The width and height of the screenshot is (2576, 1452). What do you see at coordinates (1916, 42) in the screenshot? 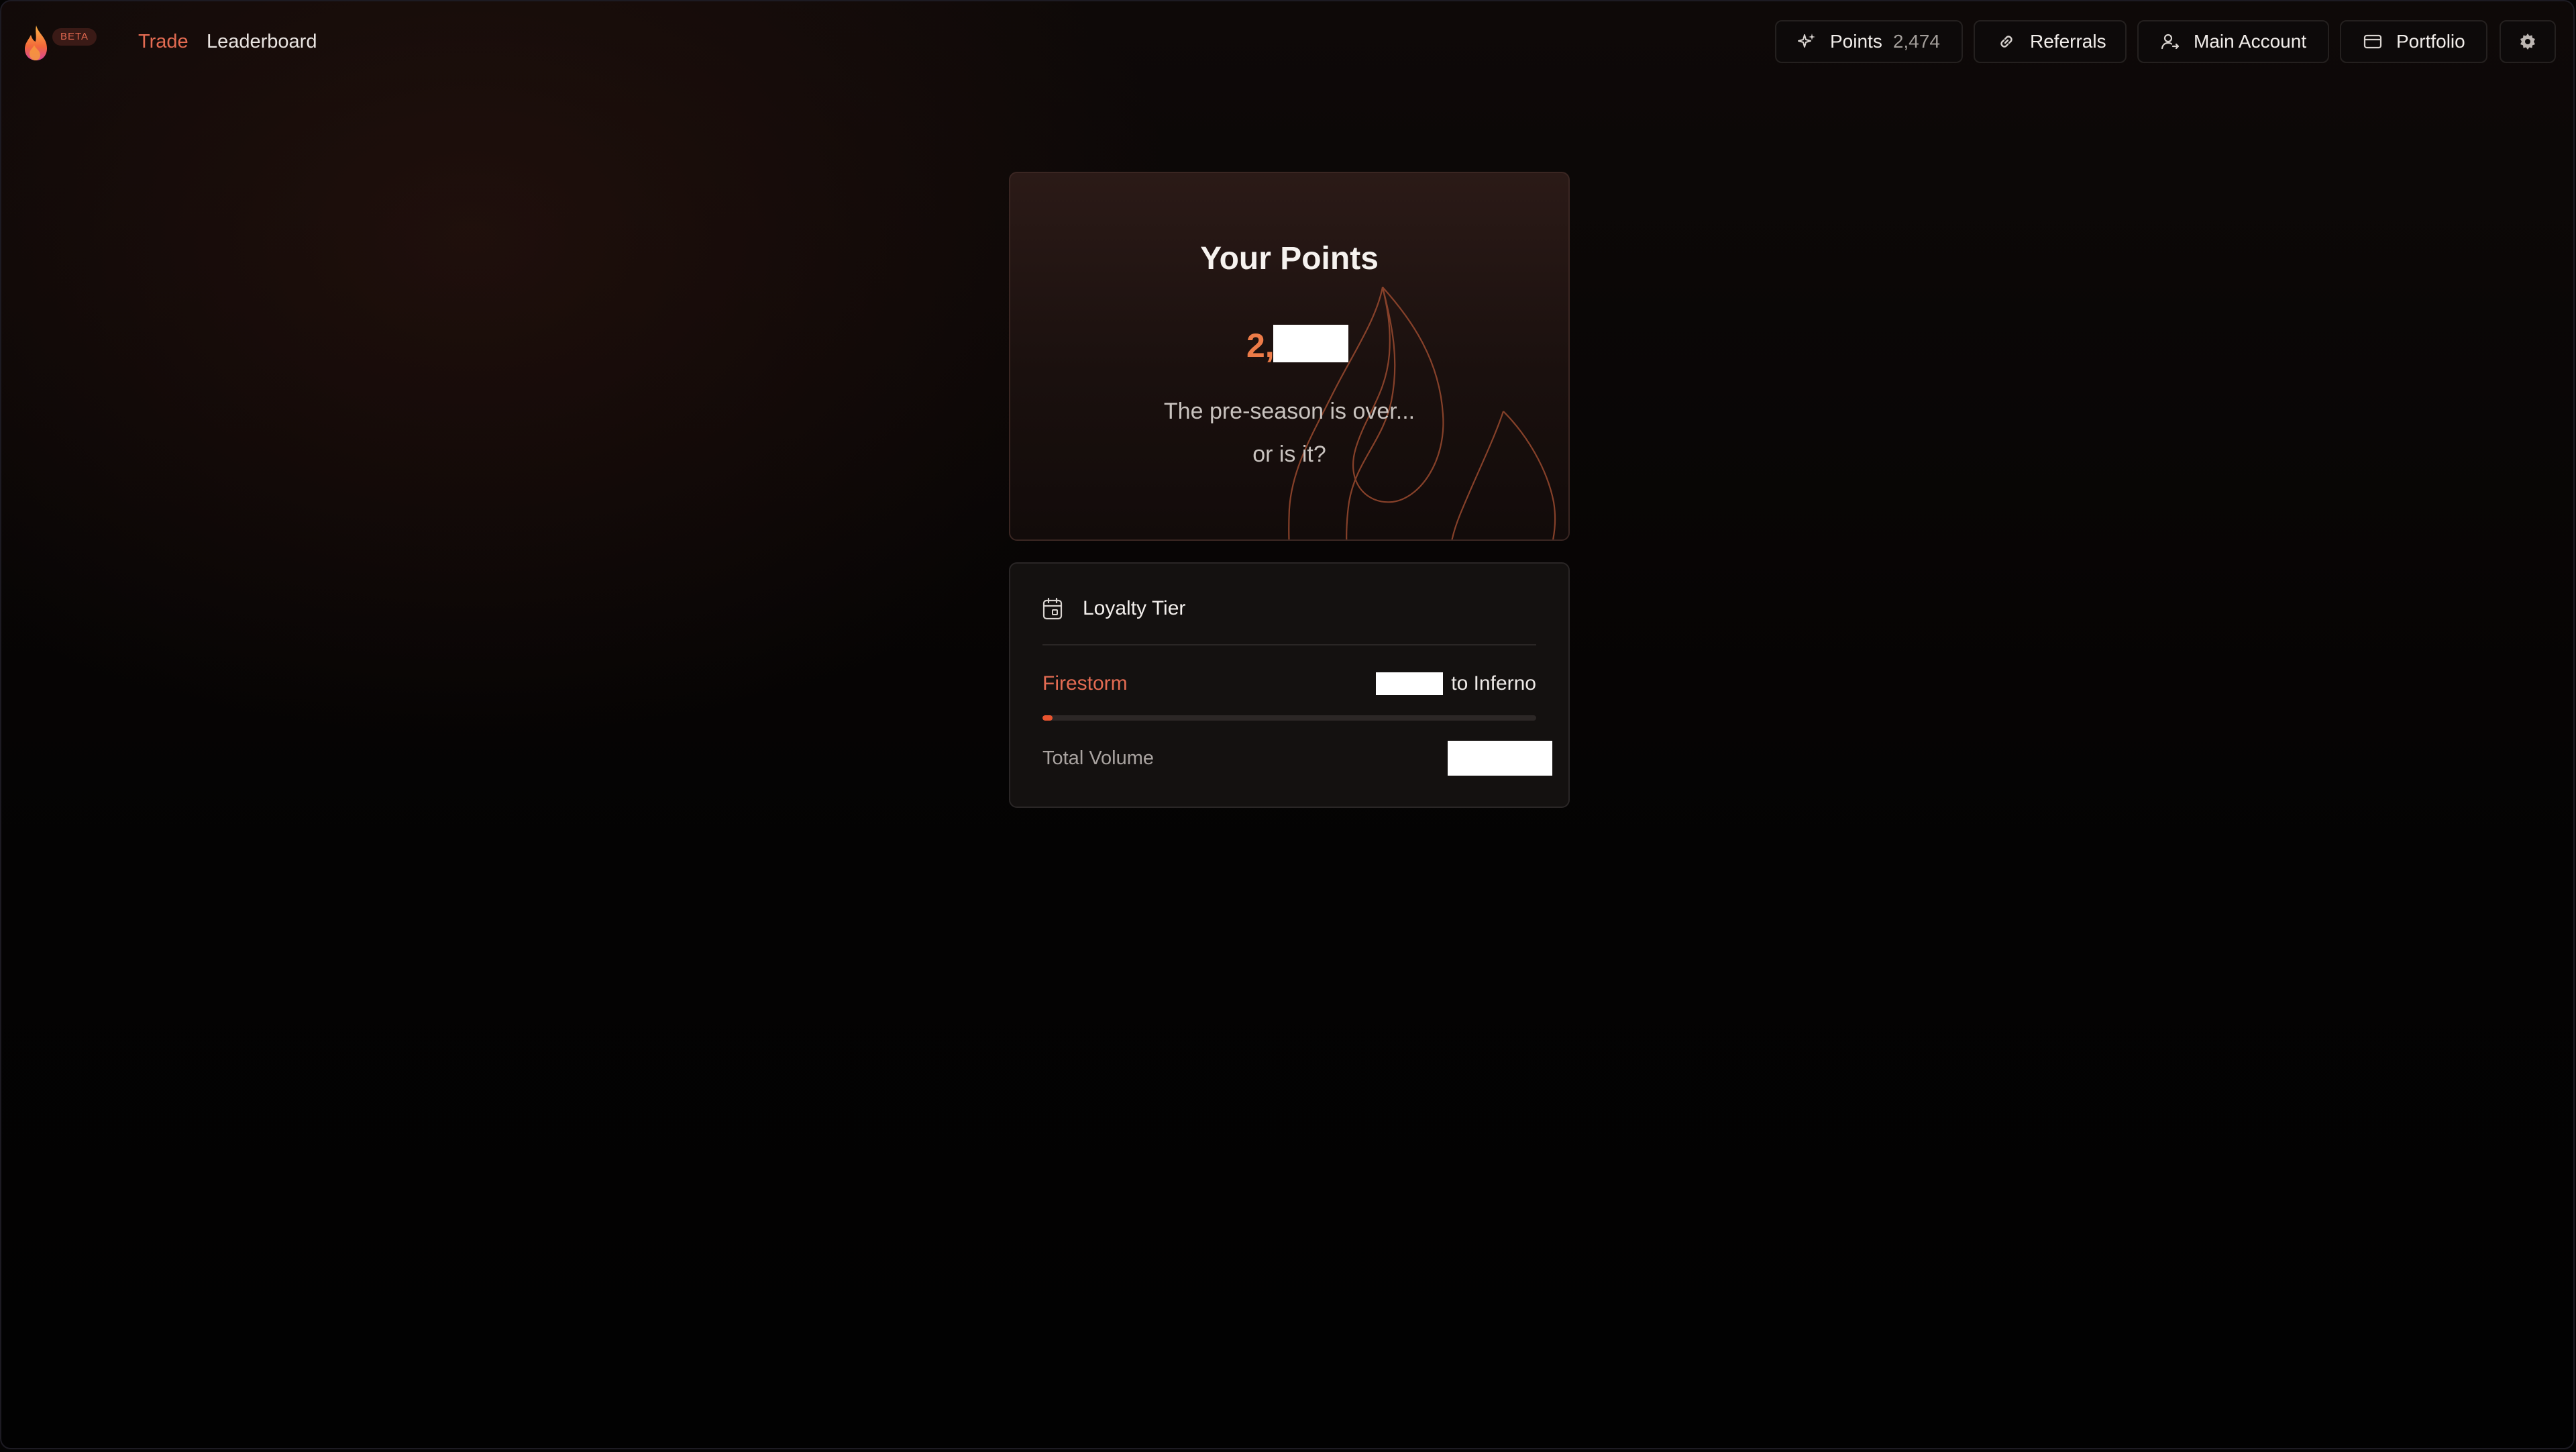
I see `points-count: 2,474` at bounding box center [1916, 42].